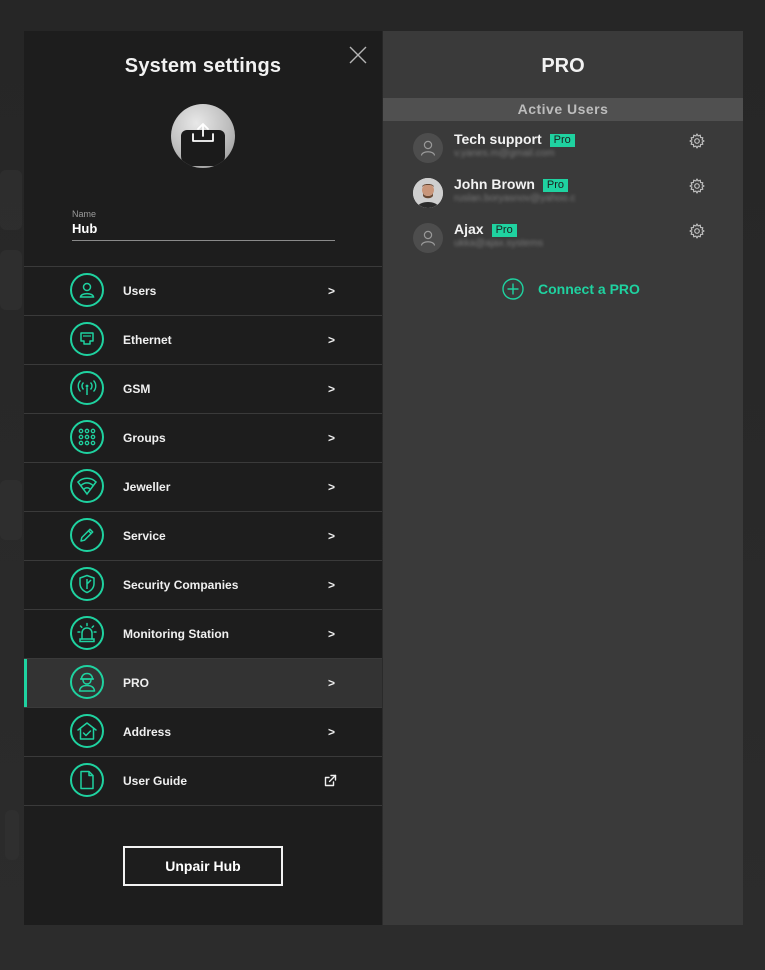 The width and height of the screenshot is (765, 970). I want to click on antenna-signal-icon, so click(87, 388).